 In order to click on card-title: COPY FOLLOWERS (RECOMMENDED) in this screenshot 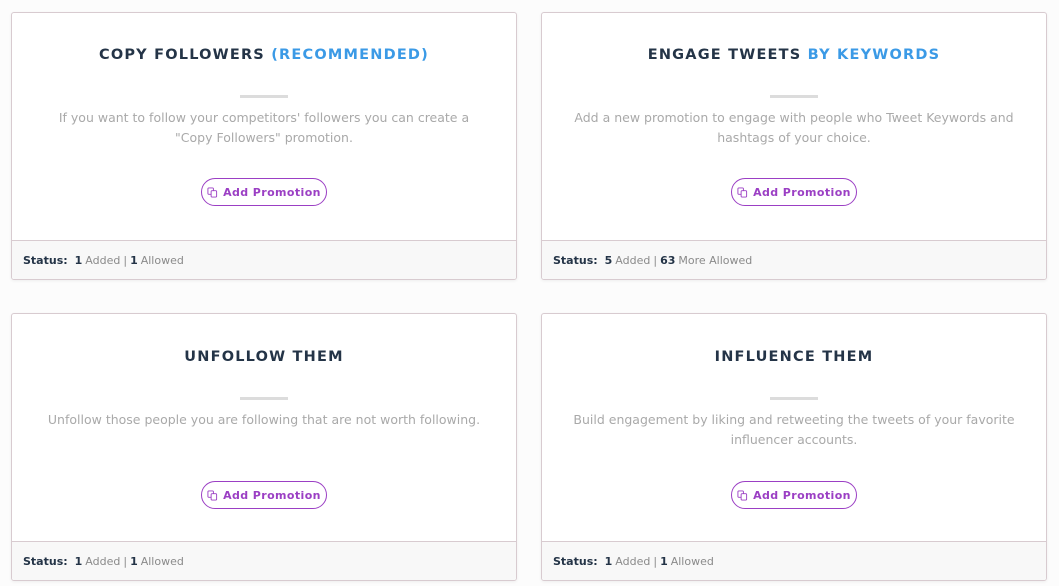, I will do `click(264, 55)`.